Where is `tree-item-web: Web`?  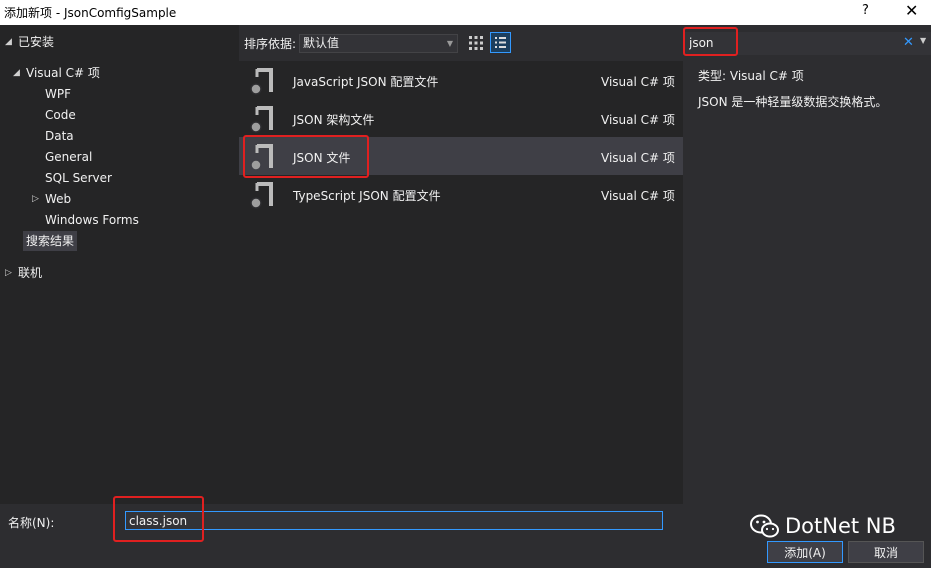
tree-item-web: Web is located at coordinates (58, 199).